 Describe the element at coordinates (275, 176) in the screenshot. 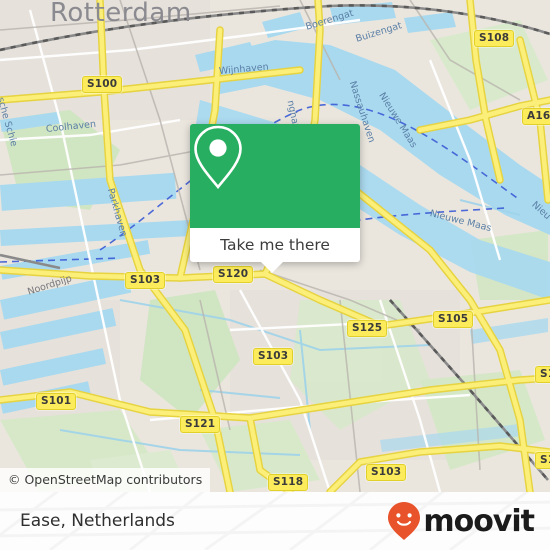

I see `callout-header` at that location.